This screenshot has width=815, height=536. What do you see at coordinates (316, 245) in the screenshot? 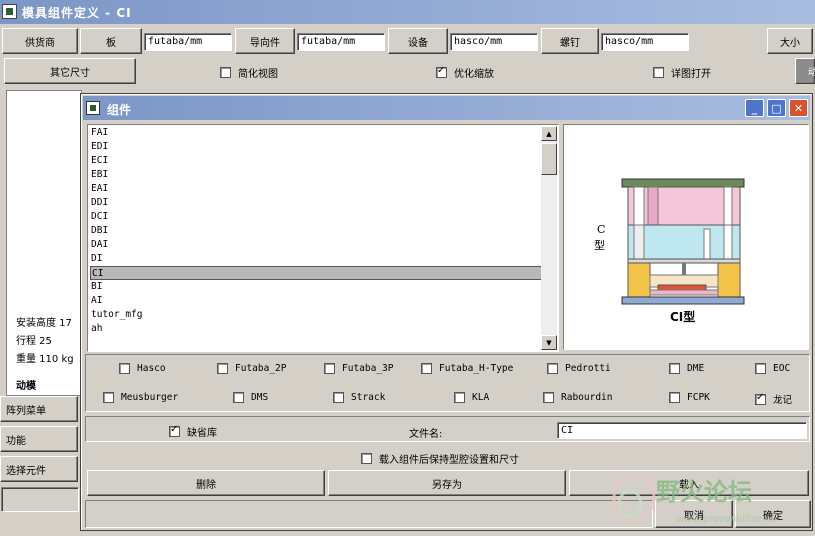
I see `list-item: DAI` at bounding box center [316, 245].